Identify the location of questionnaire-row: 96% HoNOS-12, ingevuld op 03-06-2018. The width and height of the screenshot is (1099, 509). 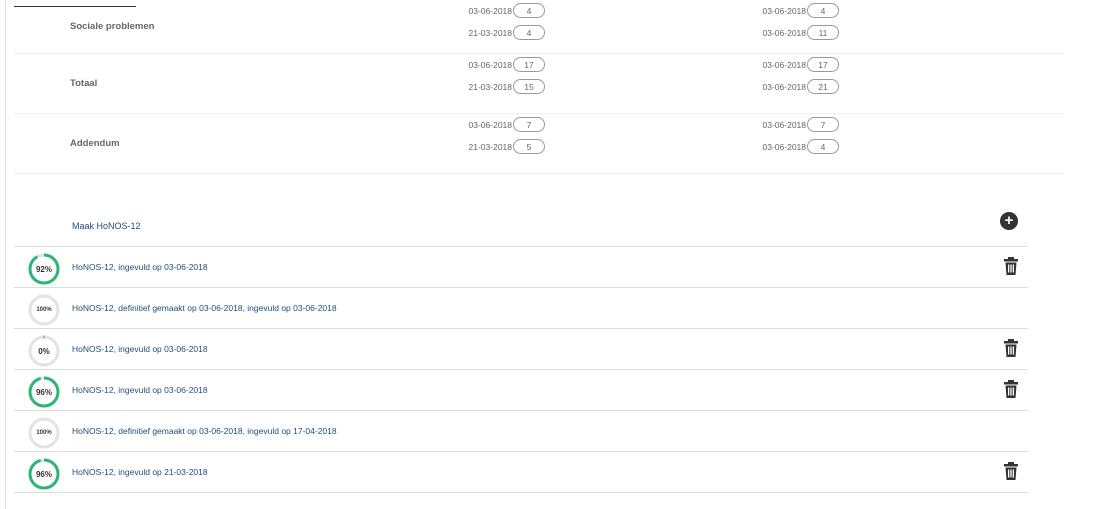
(521, 390).